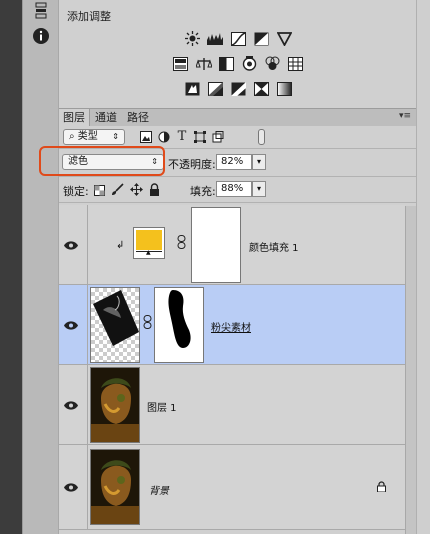 The width and height of the screenshot is (430, 534). Describe the element at coordinates (159, 489) in the screenshot. I see `layer-name: 背景` at that location.